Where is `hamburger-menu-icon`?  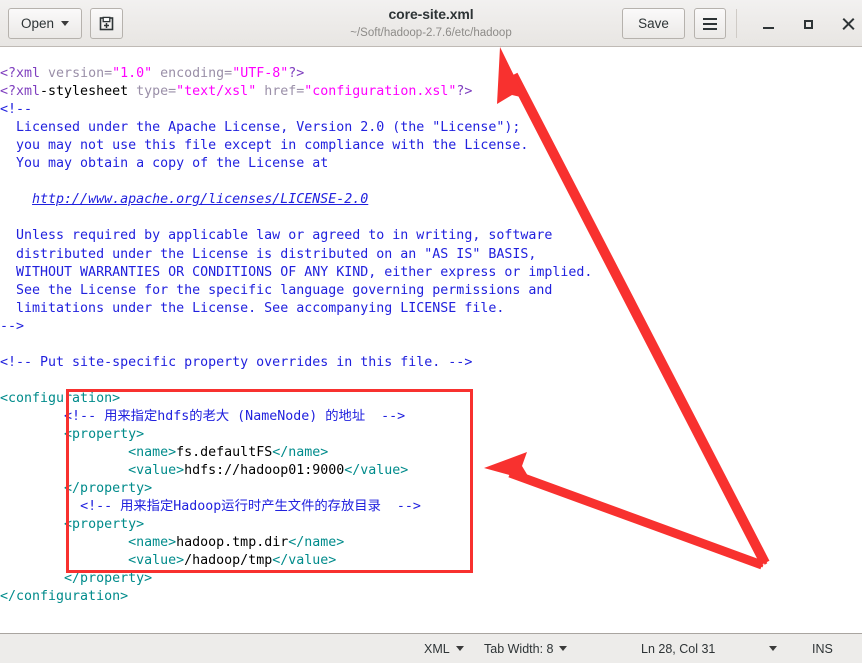 hamburger-menu-icon is located at coordinates (710, 23).